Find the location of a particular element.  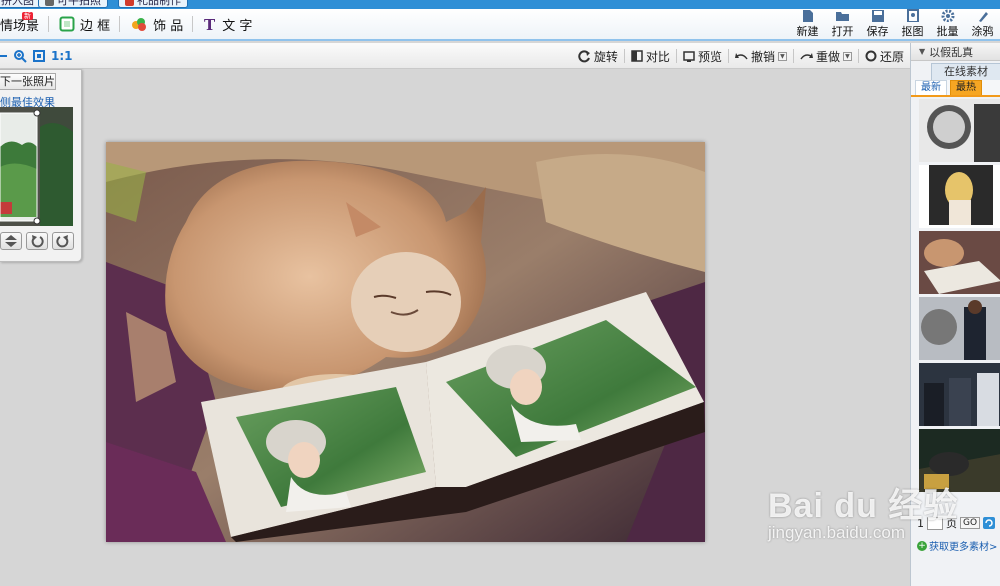

navigator-panel: 下一张照片 侧最佳效果 is located at coordinates (41, 165).